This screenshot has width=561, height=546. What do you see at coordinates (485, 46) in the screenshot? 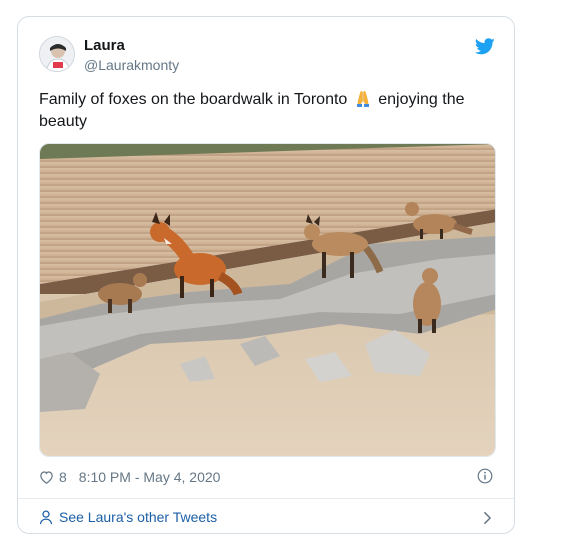
I see `twitter-bird-icon` at bounding box center [485, 46].